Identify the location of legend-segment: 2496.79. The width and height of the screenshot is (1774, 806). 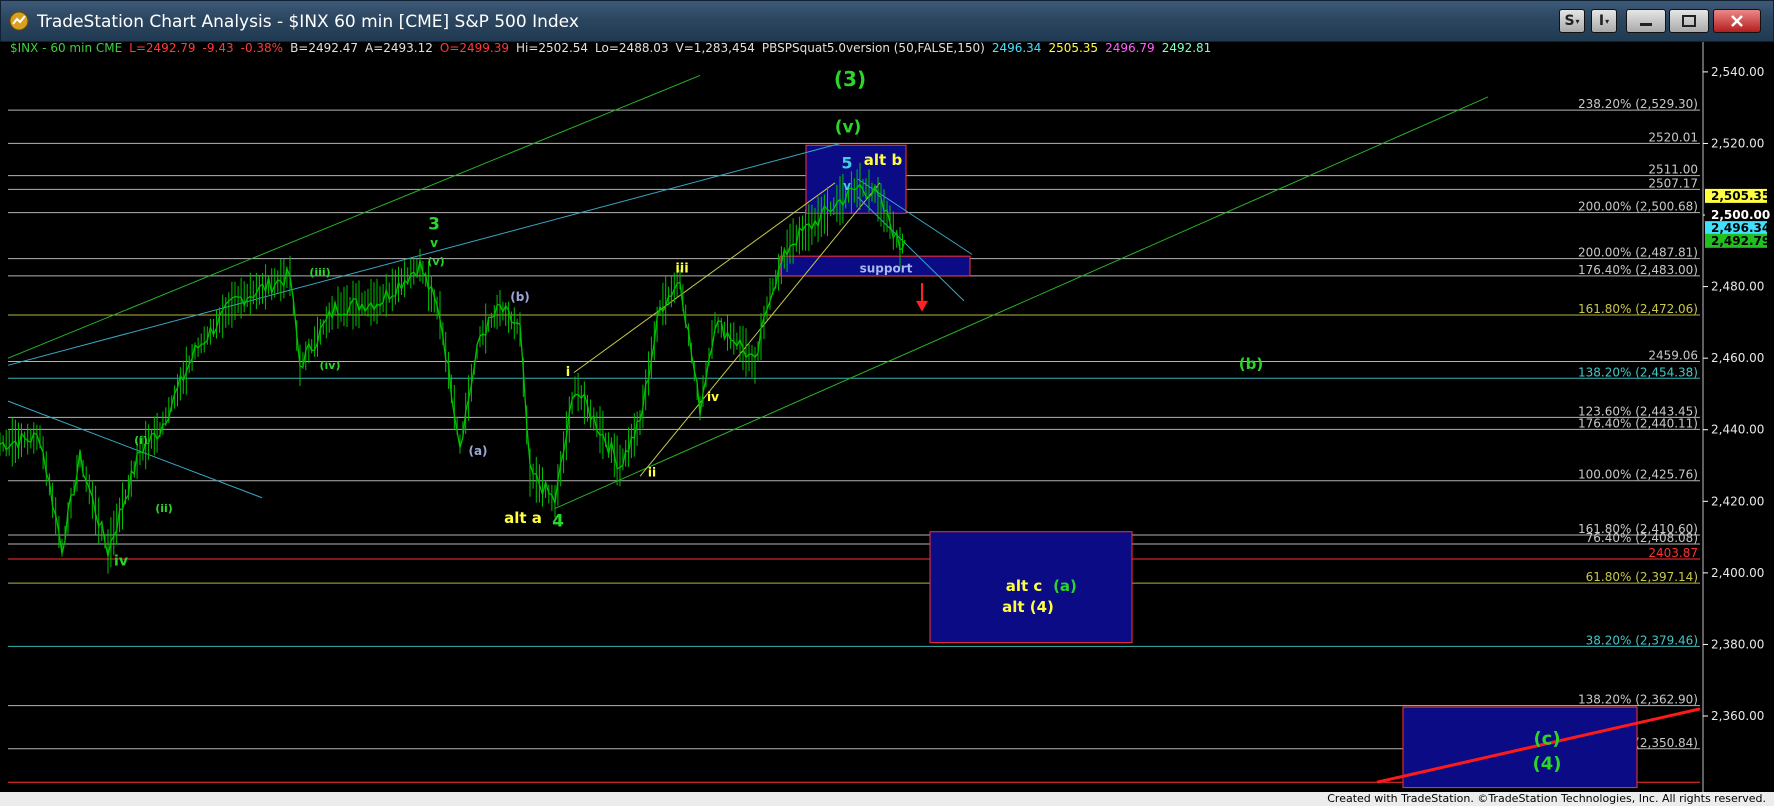
(1130, 48).